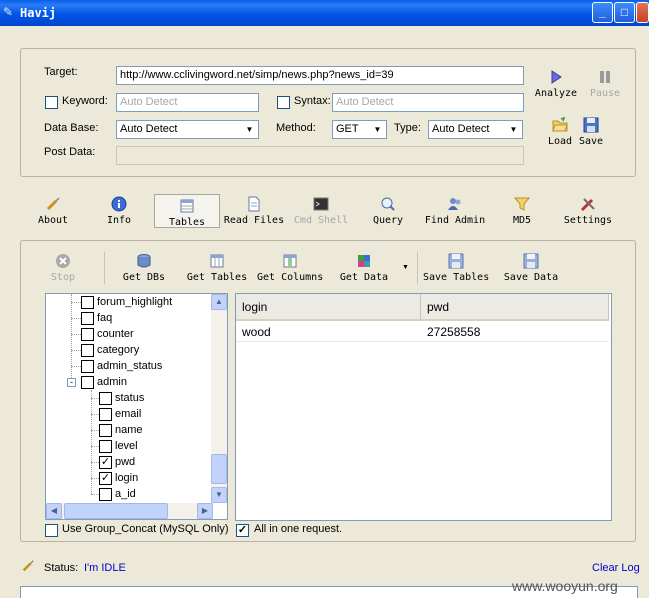  I want to click on get-data-dropdown-icon: ▼, so click(405, 267).